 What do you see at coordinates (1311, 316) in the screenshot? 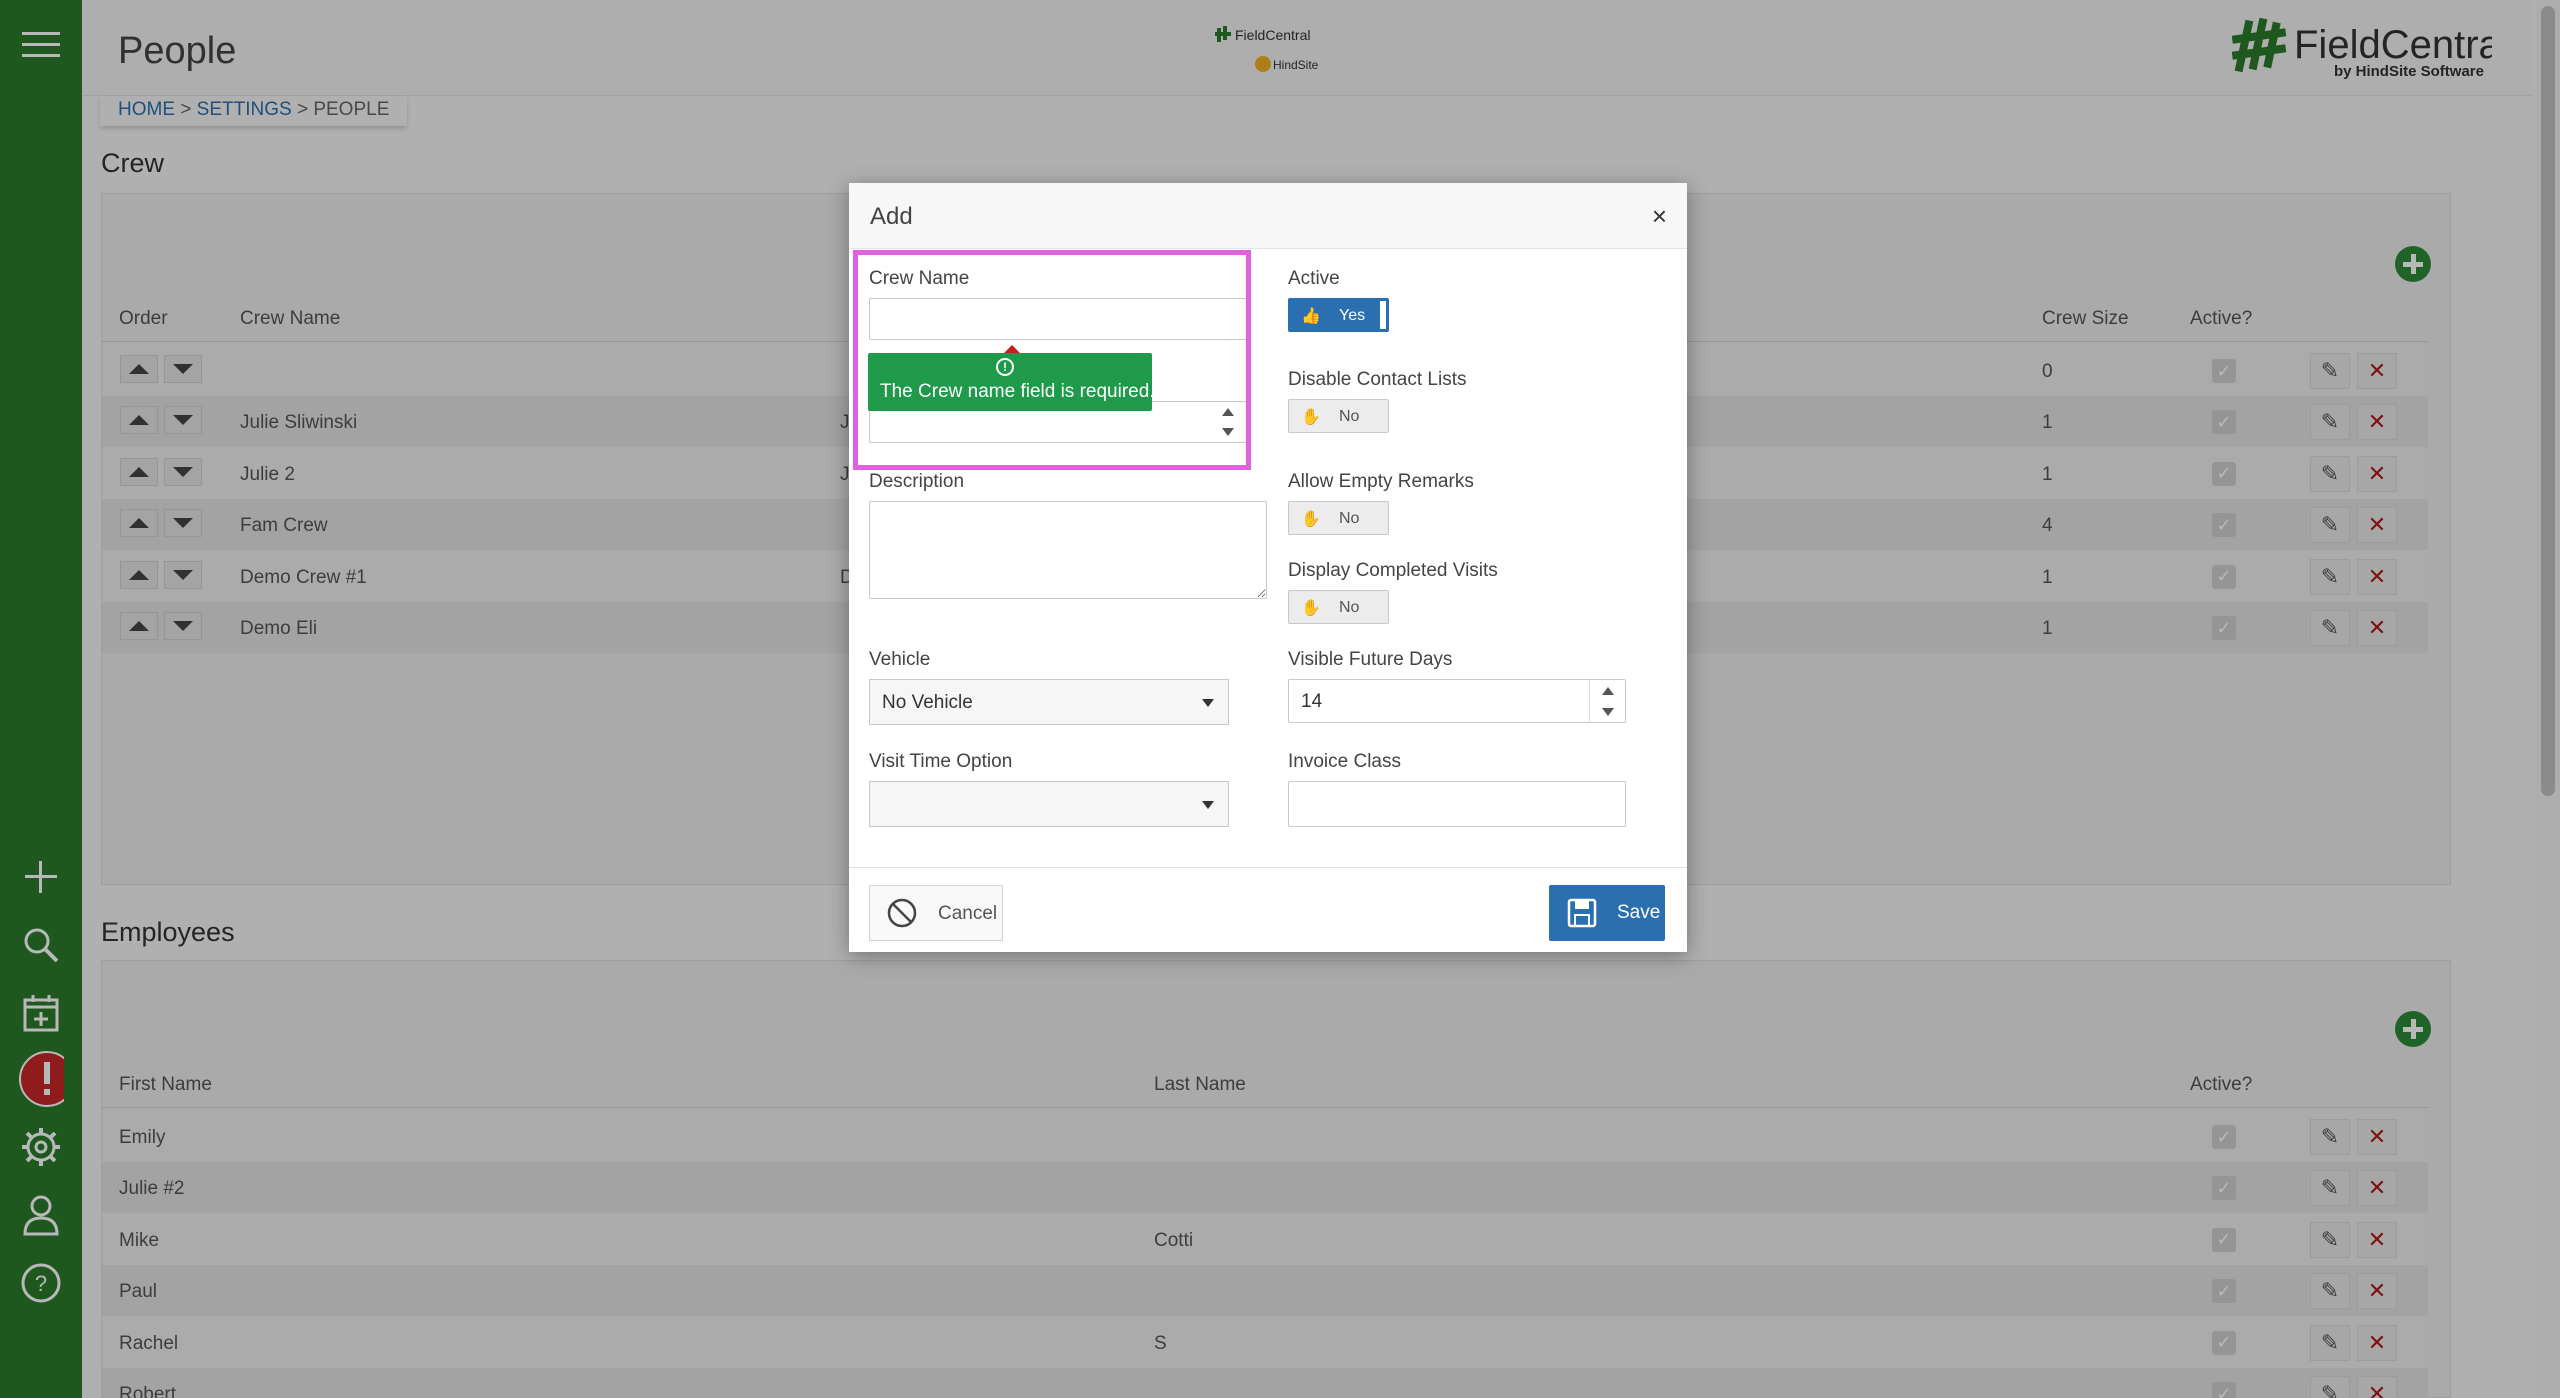
I see `thumbs-up-icon: 👍` at bounding box center [1311, 316].